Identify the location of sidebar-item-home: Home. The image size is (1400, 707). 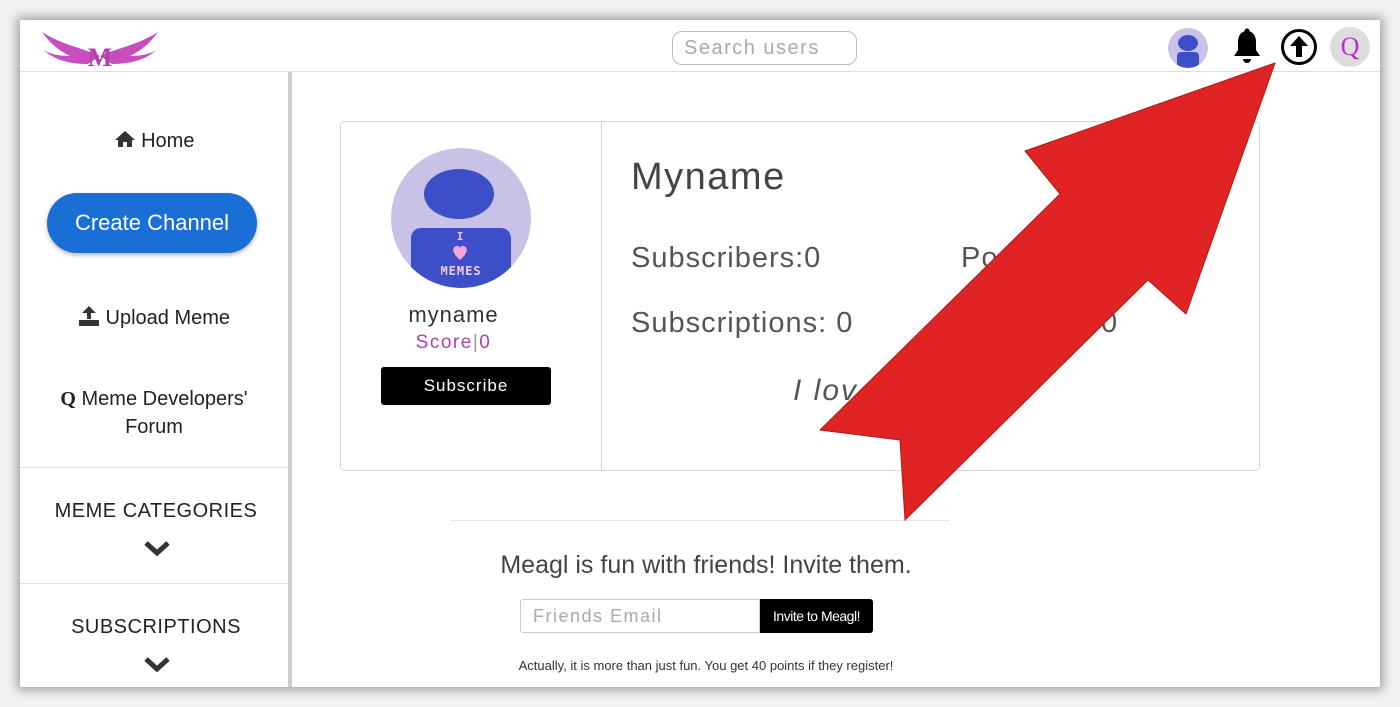
(154, 141).